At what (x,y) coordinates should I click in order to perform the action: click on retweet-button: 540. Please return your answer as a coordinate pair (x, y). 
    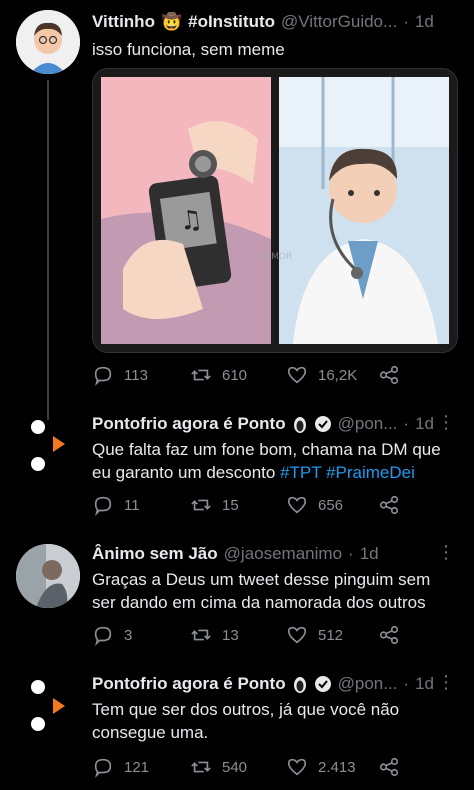
    Looking at the image, I should click on (218, 767).